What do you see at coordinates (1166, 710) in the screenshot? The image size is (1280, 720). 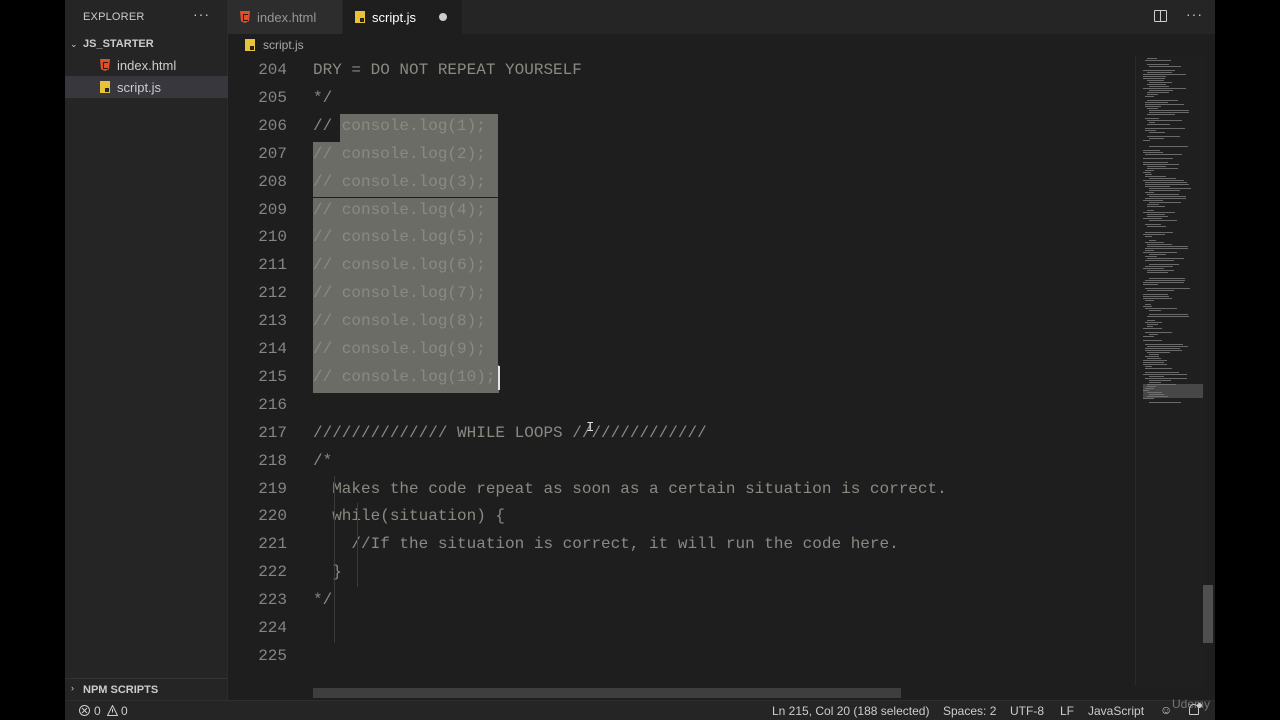 I see `feedback-icon: ☺` at bounding box center [1166, 710].